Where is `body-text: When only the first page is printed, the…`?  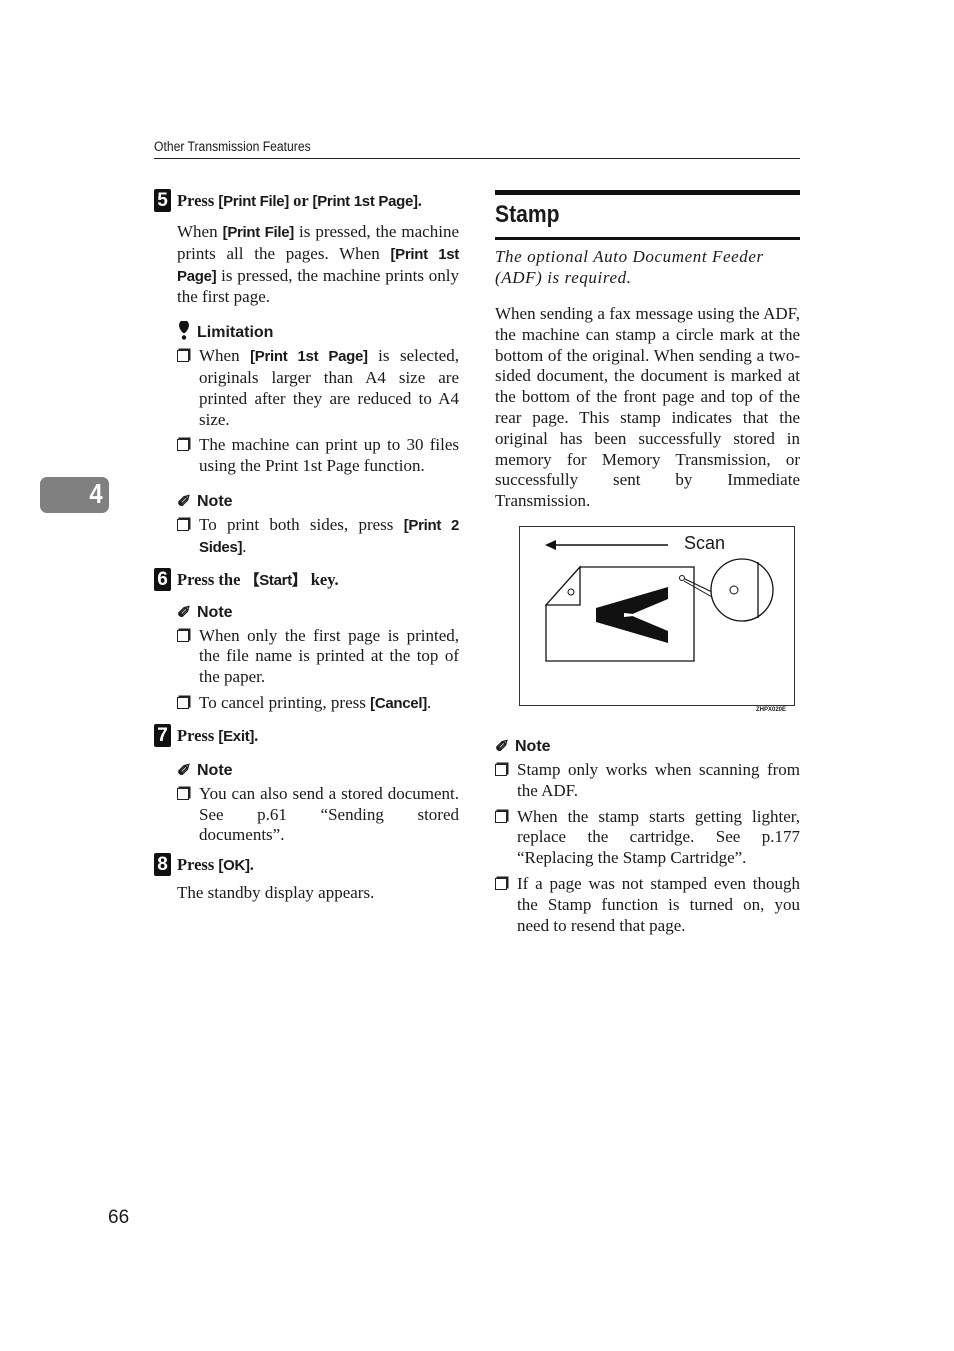
body-text: When only the first page is printed, the… is located at coordinates (329, 656).